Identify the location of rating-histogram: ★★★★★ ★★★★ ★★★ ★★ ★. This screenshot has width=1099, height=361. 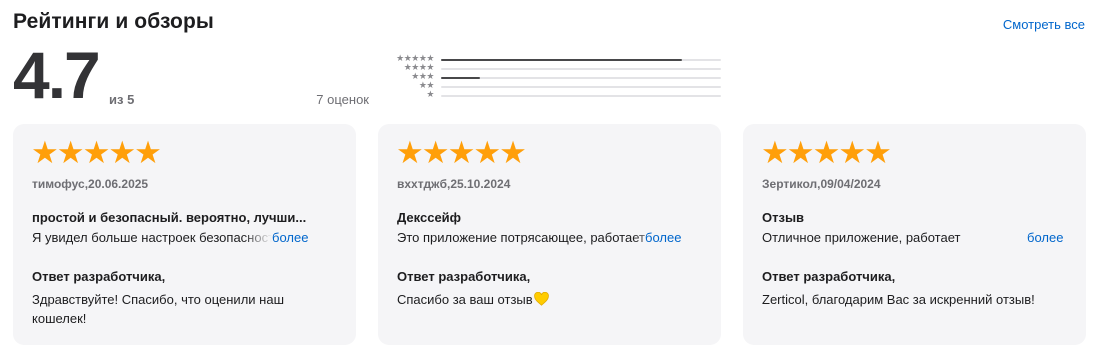
(551, 79).